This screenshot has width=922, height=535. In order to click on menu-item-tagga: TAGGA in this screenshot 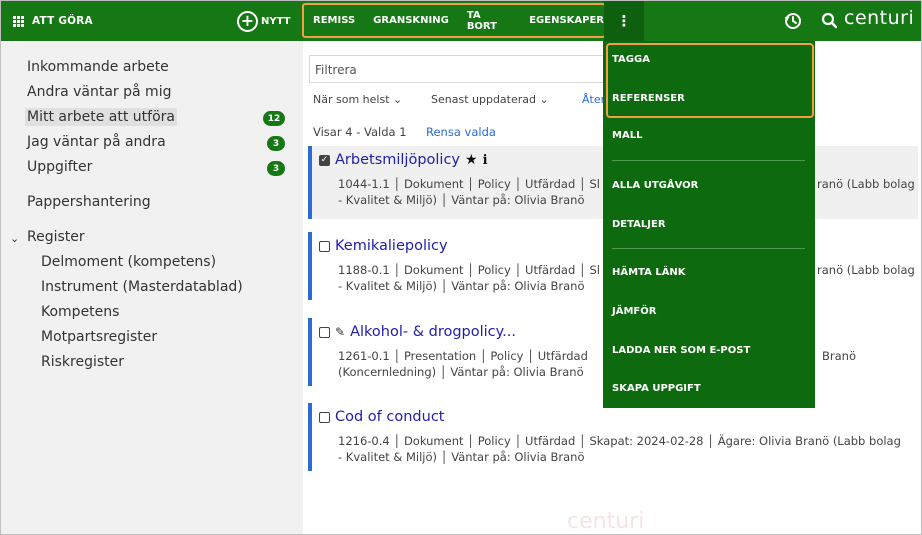, I will do `click(631, 59)`.